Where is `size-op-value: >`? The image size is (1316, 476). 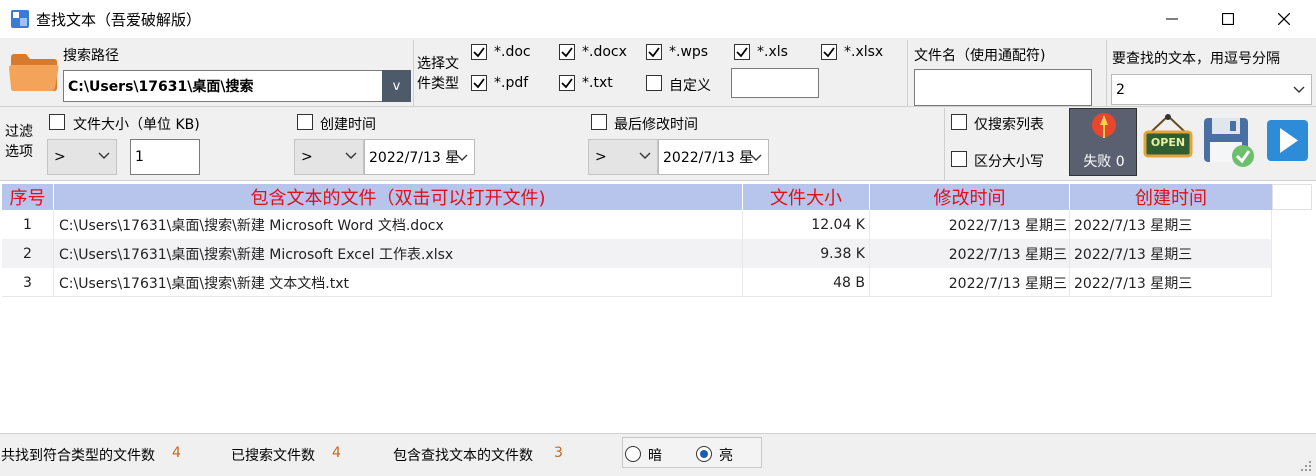
size-op-value: > is located at coordinates (60, 157).